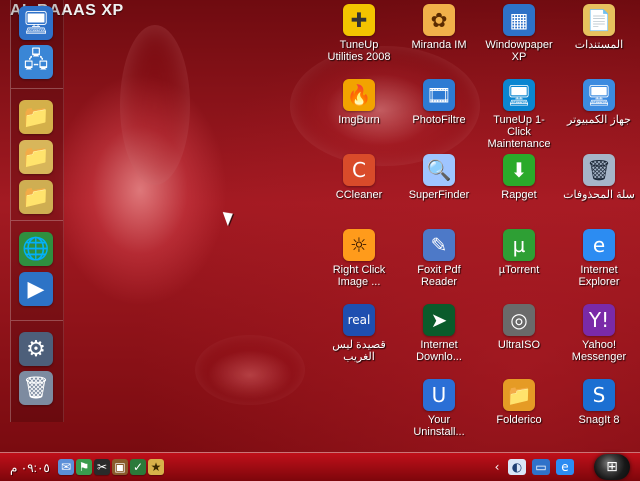 The height and width of the screenshot is (481, 640). I want to click on taskbar: ٠٩:٠٥ م ✉ ⚑ ✂ ▣ ✓ ★ ‹ ◐ ▭ e, so click(320, 466).